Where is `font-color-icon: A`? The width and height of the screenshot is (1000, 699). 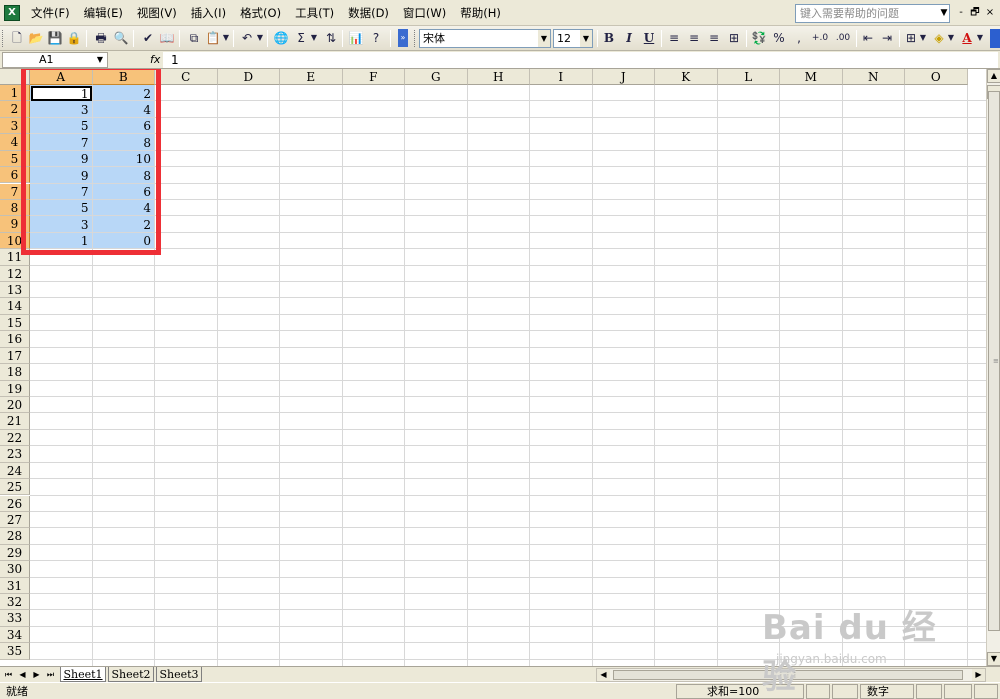
font-color-icon: A is located at coordinates (967, 38).